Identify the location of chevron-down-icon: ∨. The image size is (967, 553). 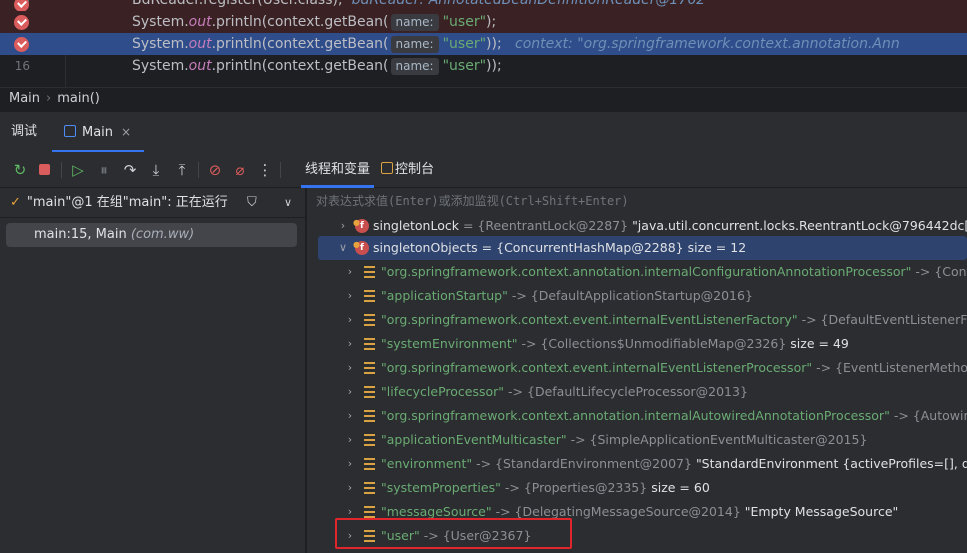
(288, 203).